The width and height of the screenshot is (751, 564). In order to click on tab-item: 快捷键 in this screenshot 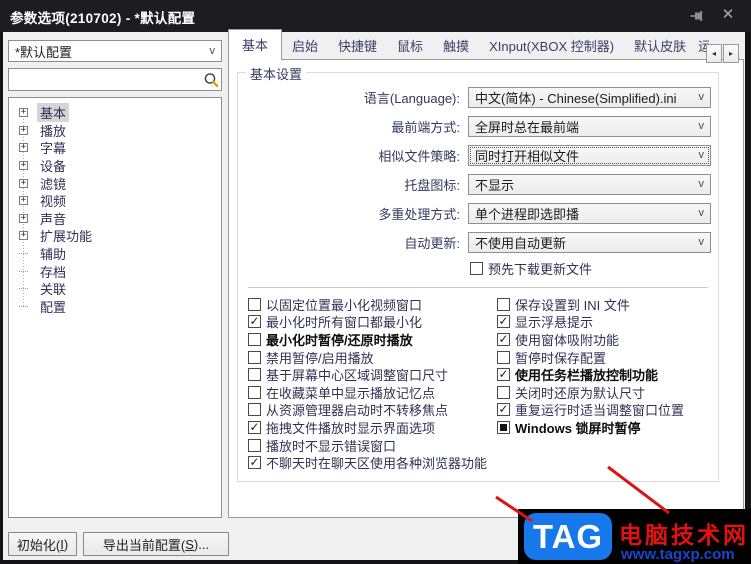, I will do `click(357, 46)`.